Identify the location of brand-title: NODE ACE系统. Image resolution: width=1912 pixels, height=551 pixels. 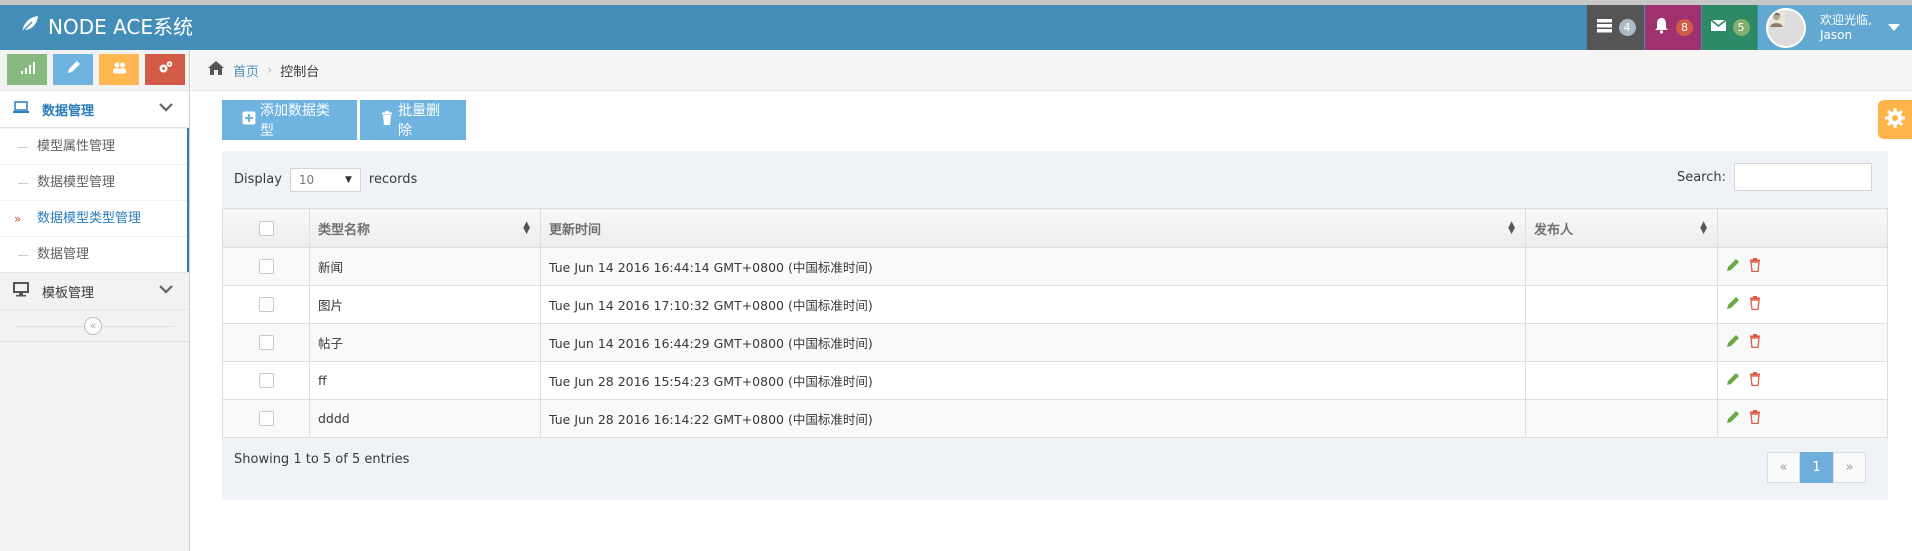
(121, 27).